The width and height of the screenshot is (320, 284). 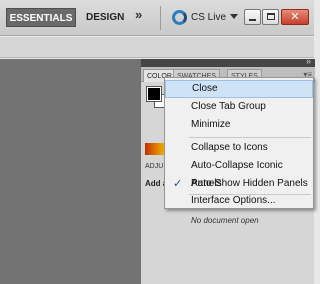 What do you see at coordinates (252, 17) in the screenshot?
I see `minimize-button` at bounding box center [252, 17].